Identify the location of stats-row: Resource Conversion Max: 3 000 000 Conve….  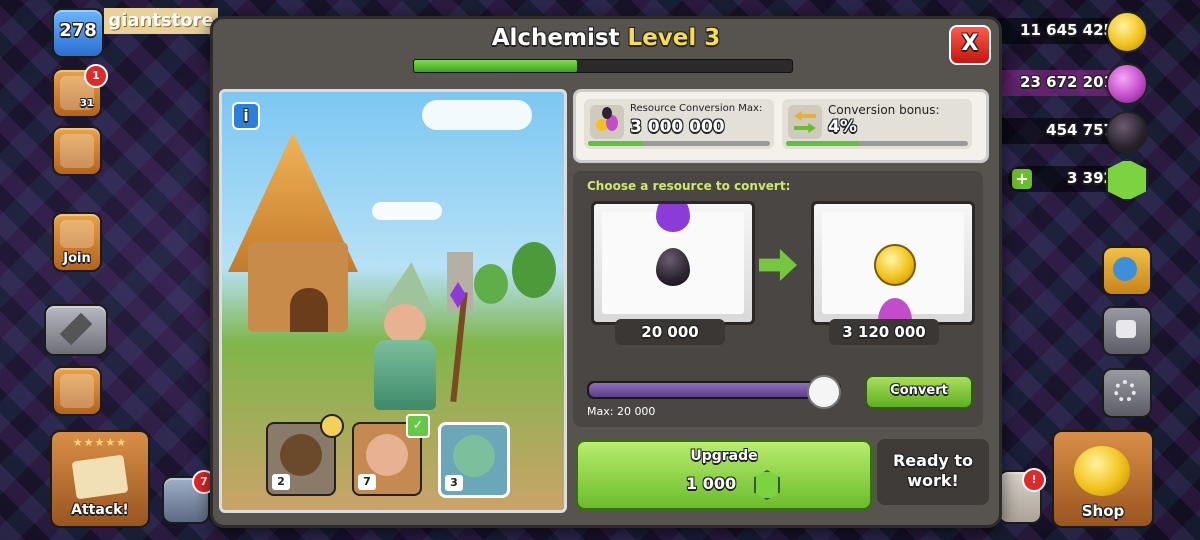
(781, 126).